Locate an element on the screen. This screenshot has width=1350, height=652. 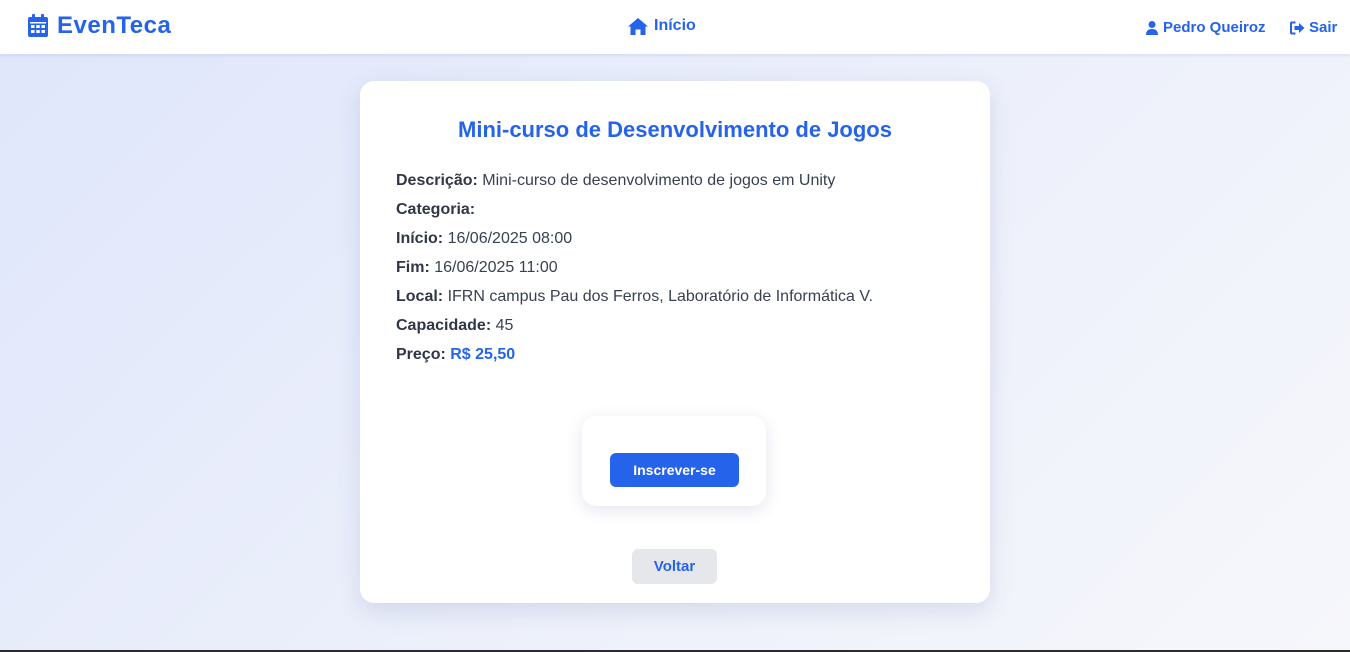
subscribe-panel: Inscrever-se is located at coordinates (674, 461).